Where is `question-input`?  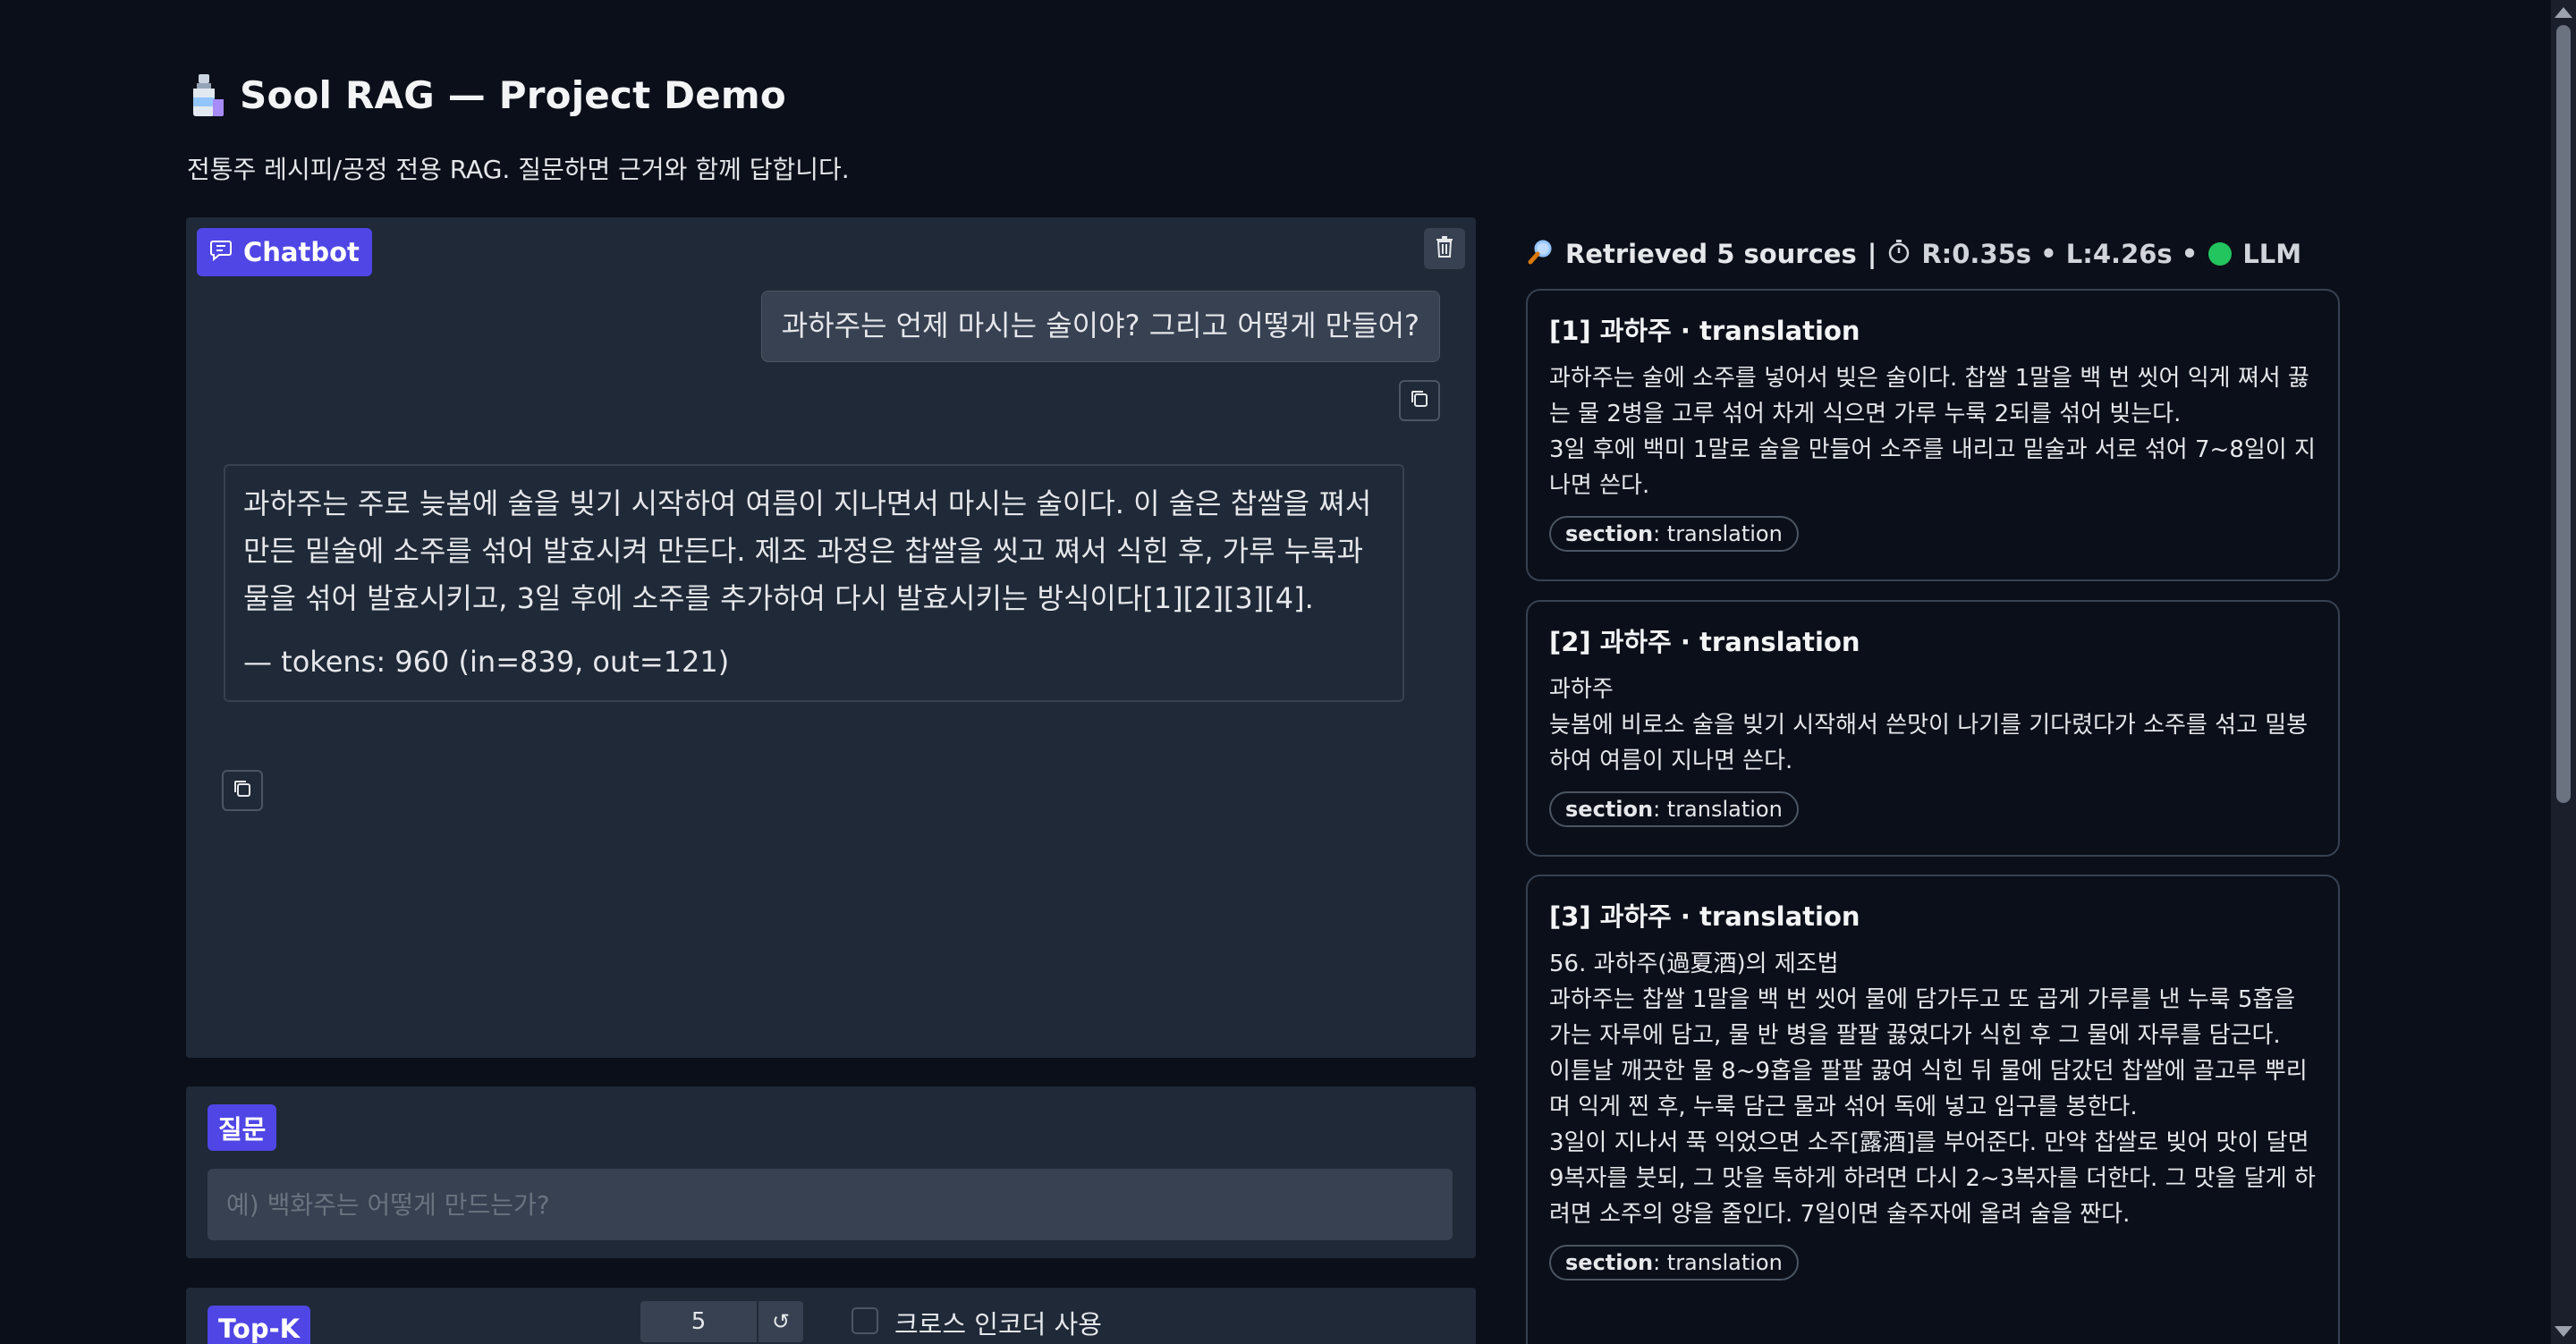
question-input is located at coordinates (830, 1204).